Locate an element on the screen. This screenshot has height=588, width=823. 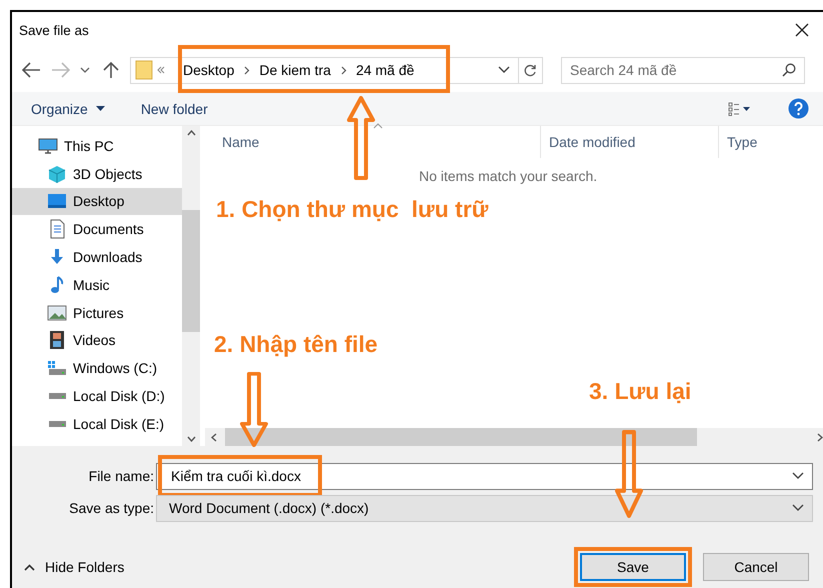
scroll-down-icon is located at coordinates (191, 439).